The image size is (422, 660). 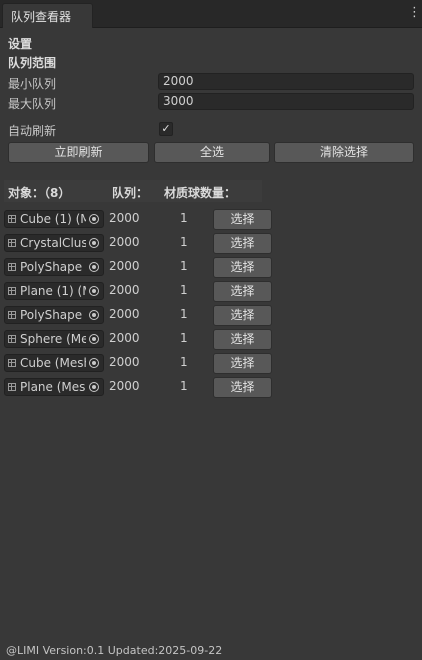 I want to click on object-field: Cube (Mesh Renderer), so click(x=54, y=363).